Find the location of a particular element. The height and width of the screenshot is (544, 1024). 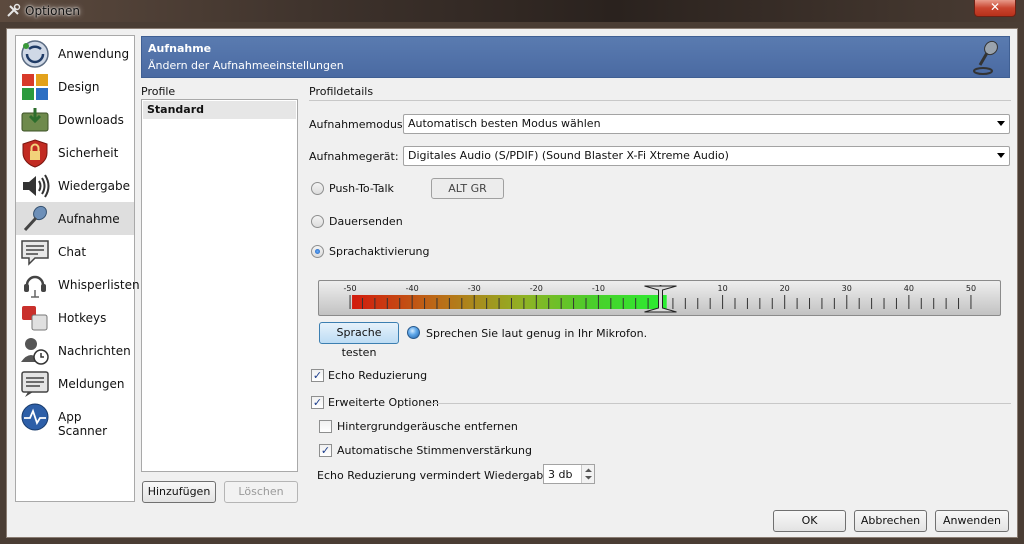

test-hint-text: Sprechen Sie laut genug in Ihr Mikrofon. is located at coordinates (537, 333).